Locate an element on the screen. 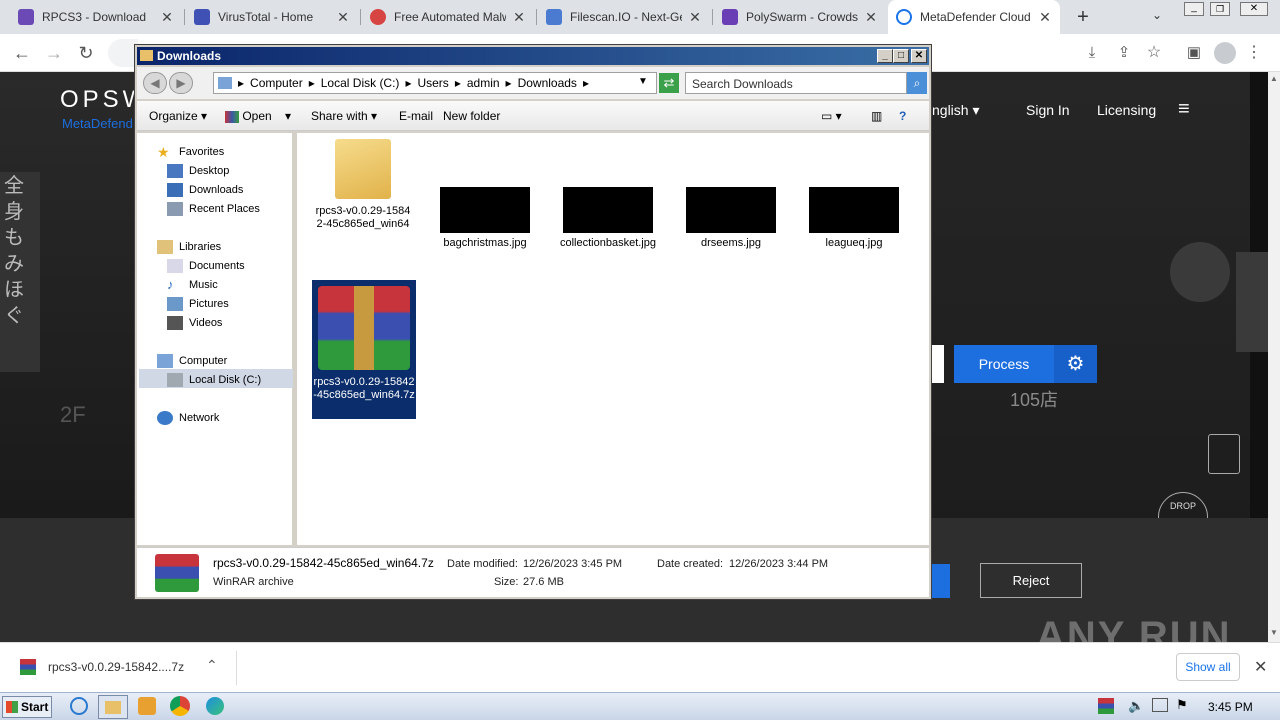 This screenshot has height=720, width=1280. email-button: E-mail is located at coordinates (416, 116).